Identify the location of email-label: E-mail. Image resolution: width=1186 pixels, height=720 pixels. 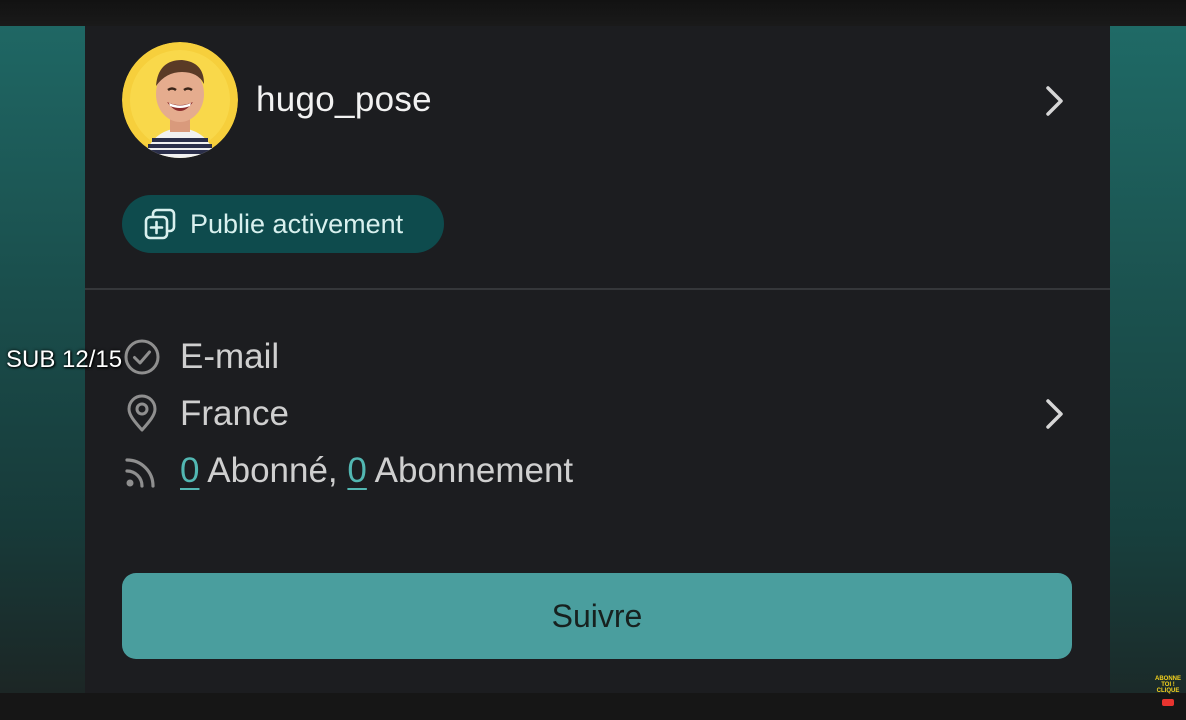
(230, 356).